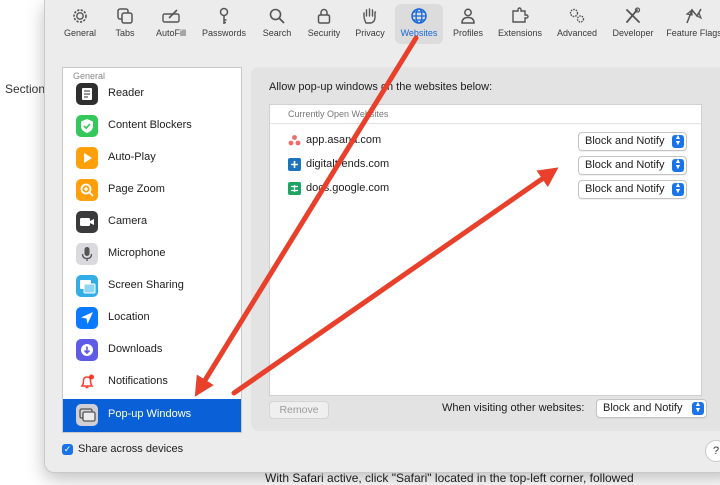  I want to click on toolbar-label: Extensions, so click(520, 33).